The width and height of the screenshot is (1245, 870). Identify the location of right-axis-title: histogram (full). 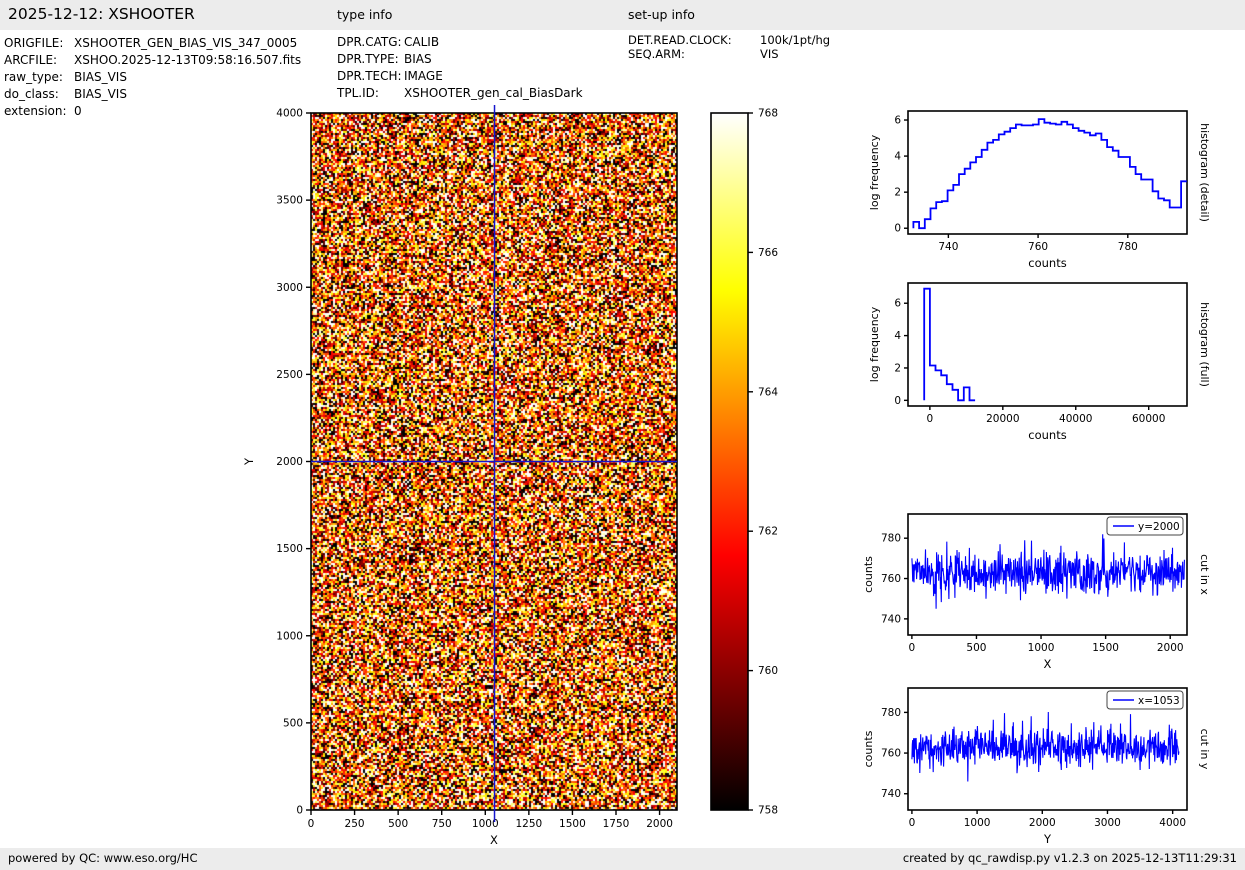
(1204, 344).